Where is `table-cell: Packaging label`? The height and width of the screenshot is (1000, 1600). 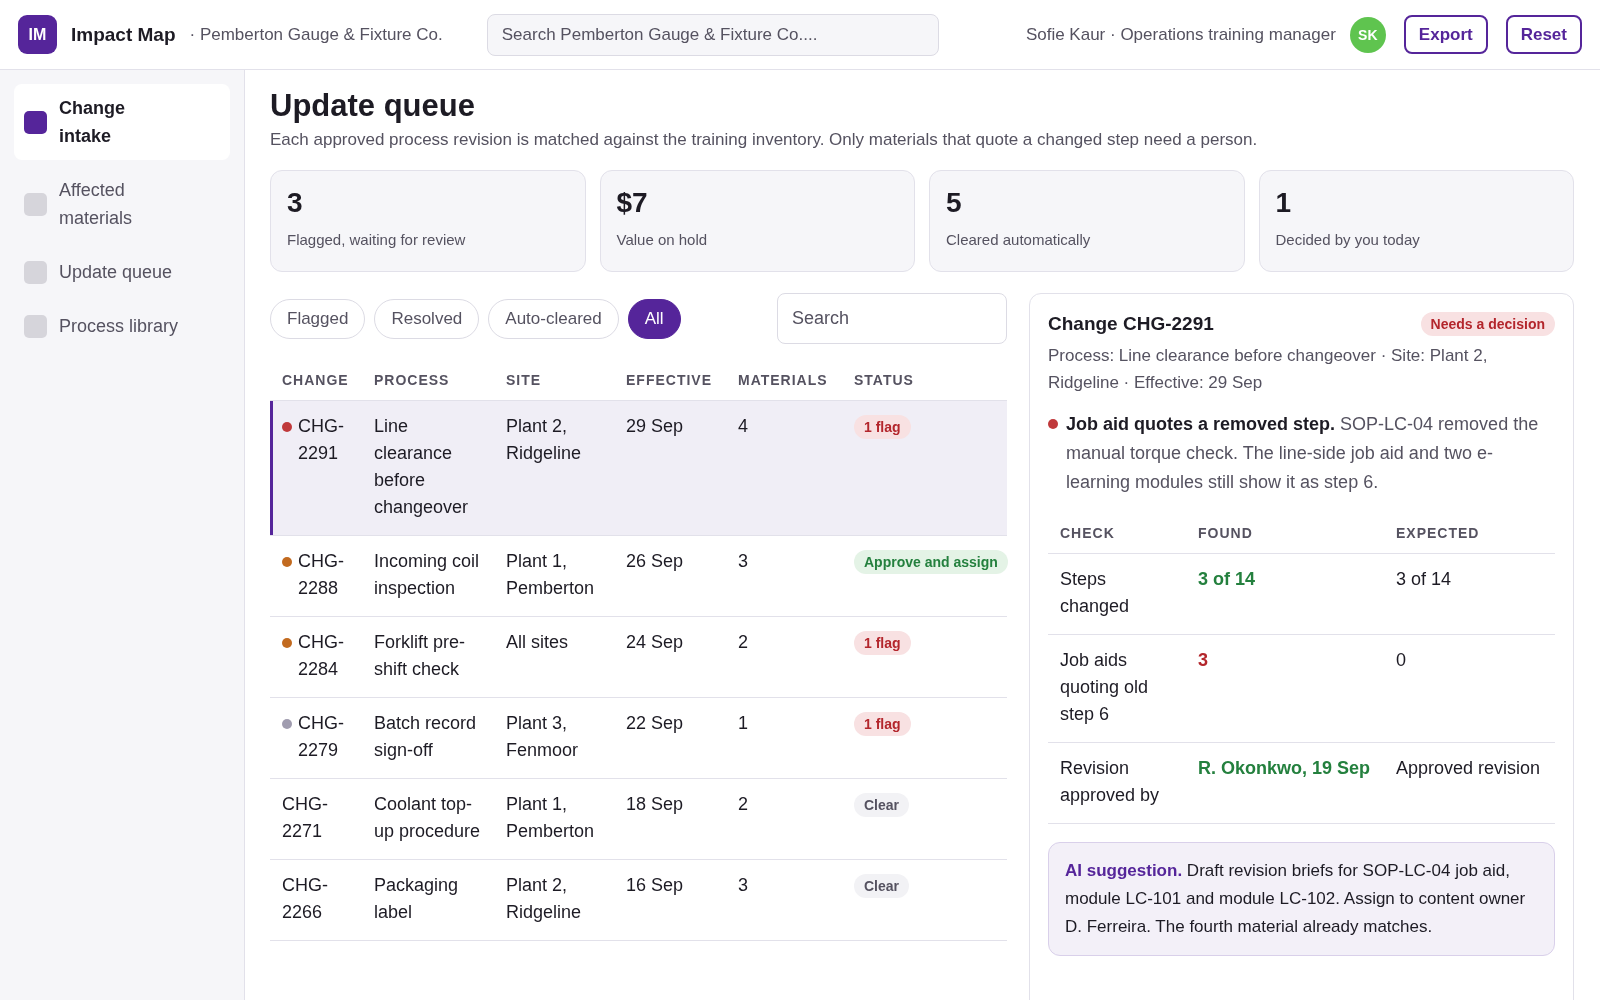 table-cell: Packaging label is located at coordinates (428, 900).